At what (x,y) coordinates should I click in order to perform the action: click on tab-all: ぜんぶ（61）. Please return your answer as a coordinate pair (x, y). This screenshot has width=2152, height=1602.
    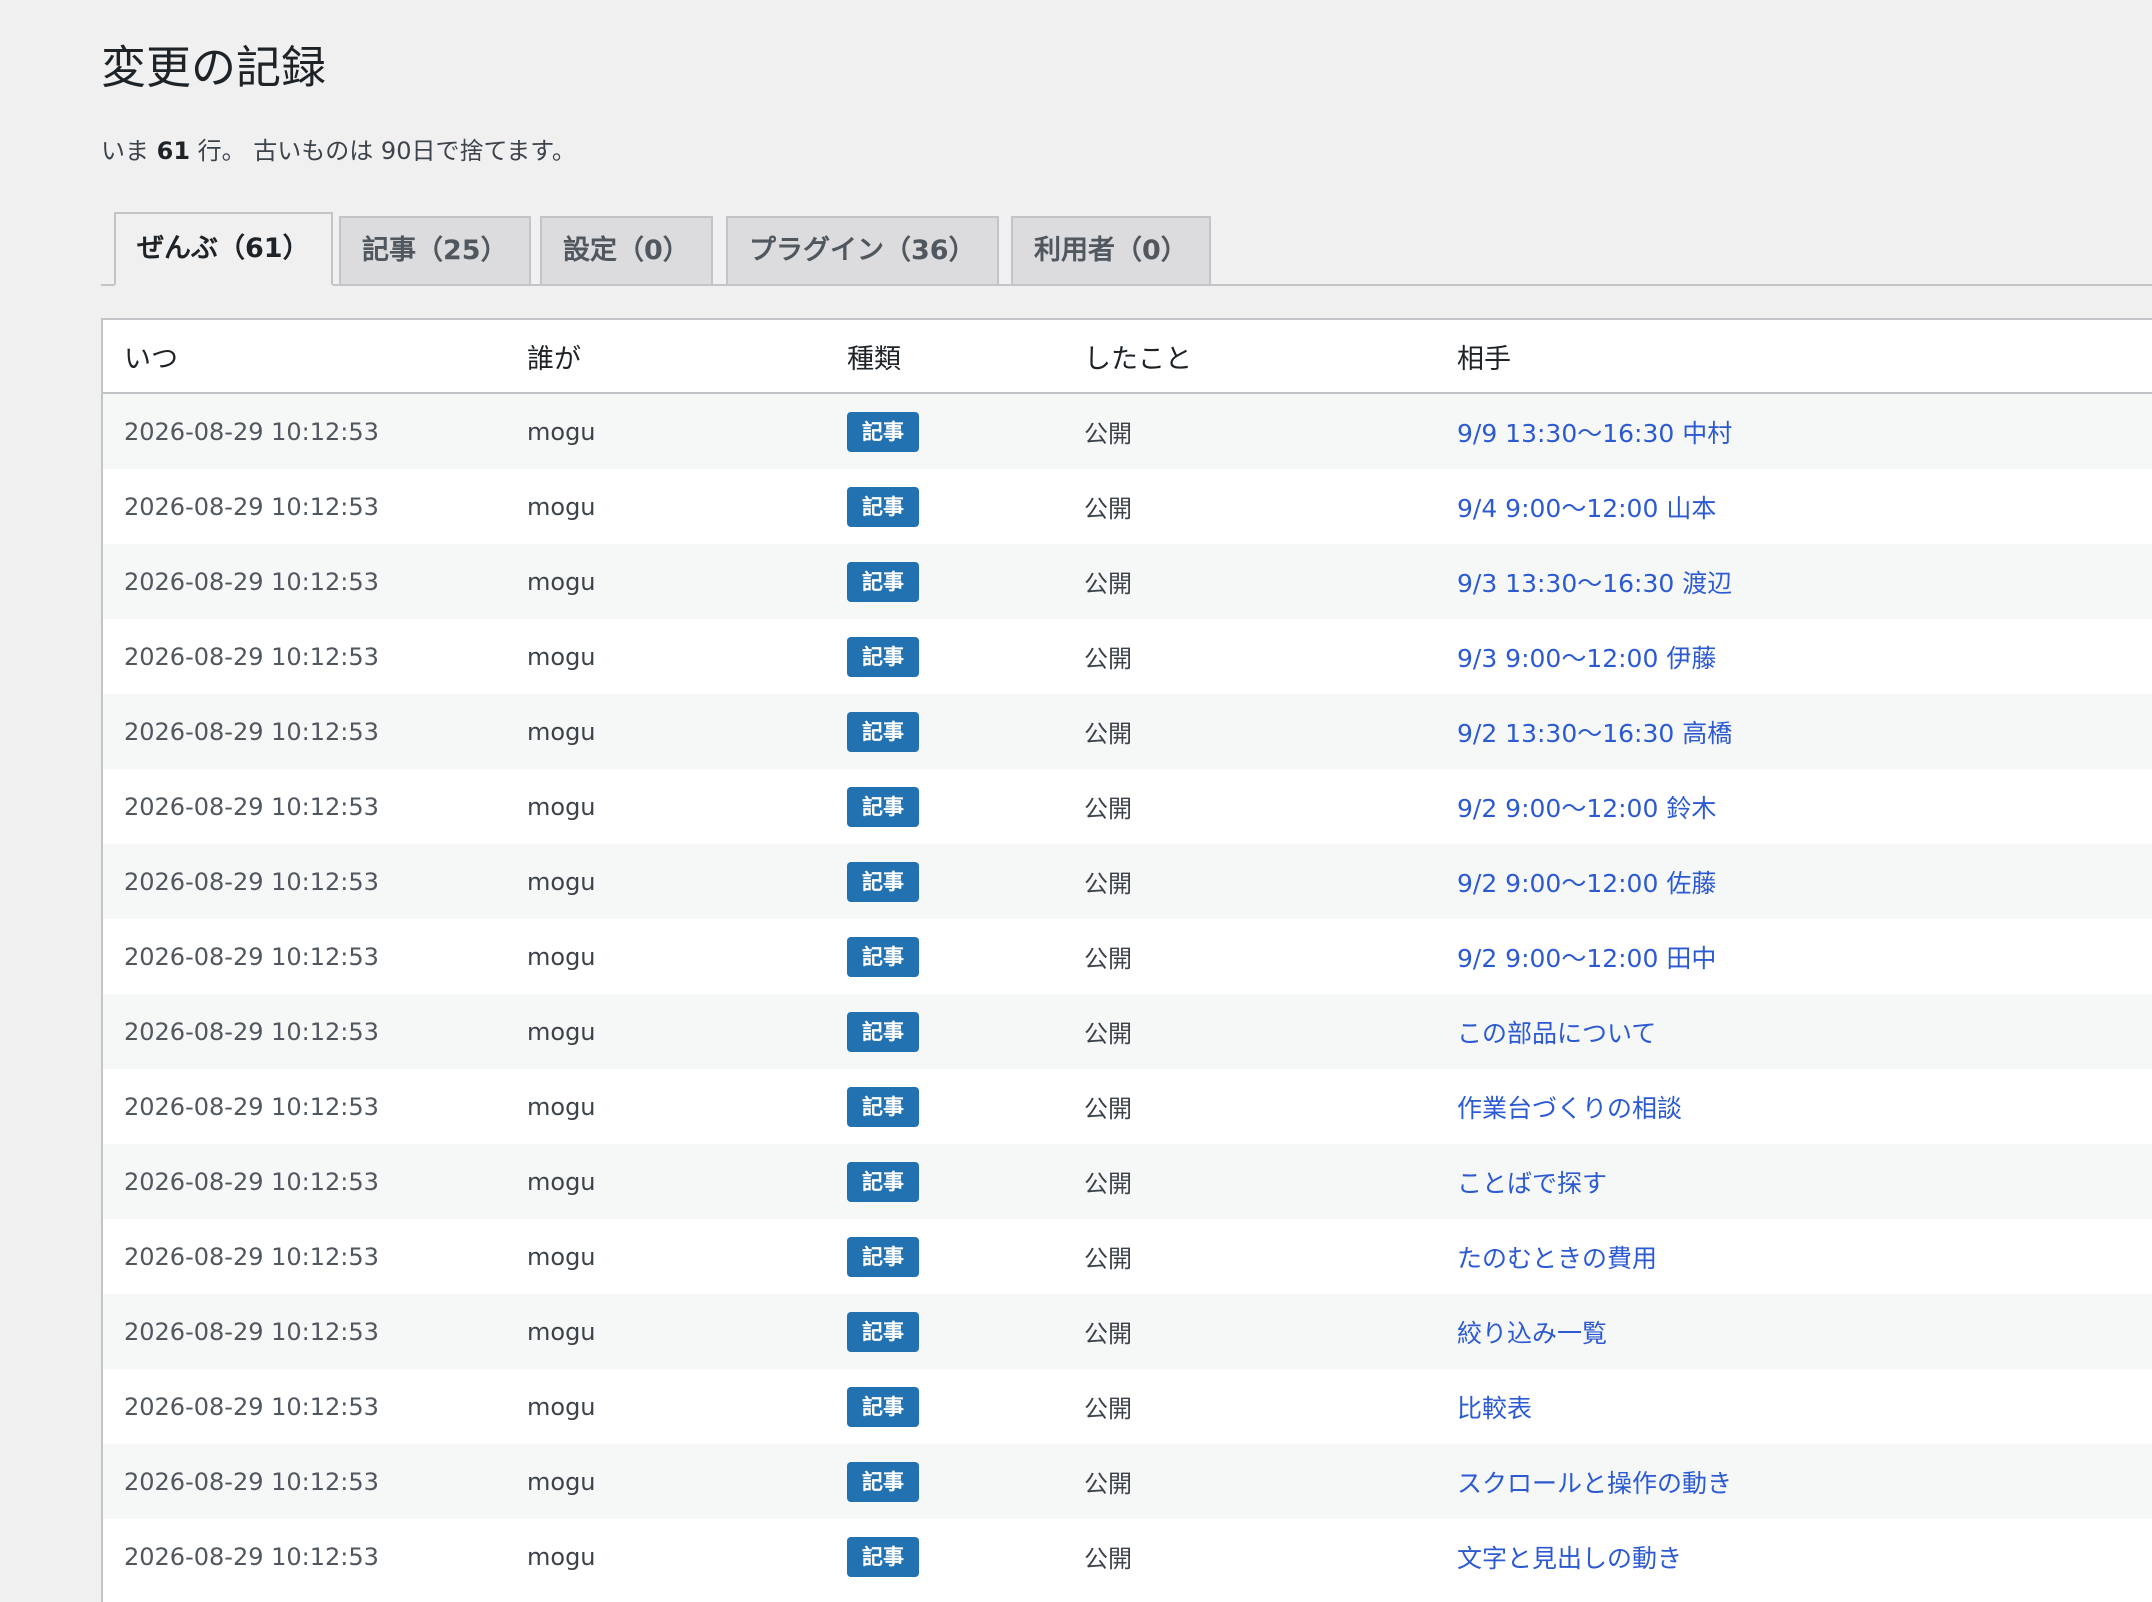
    Looking at the image, I should click on (223, 249).